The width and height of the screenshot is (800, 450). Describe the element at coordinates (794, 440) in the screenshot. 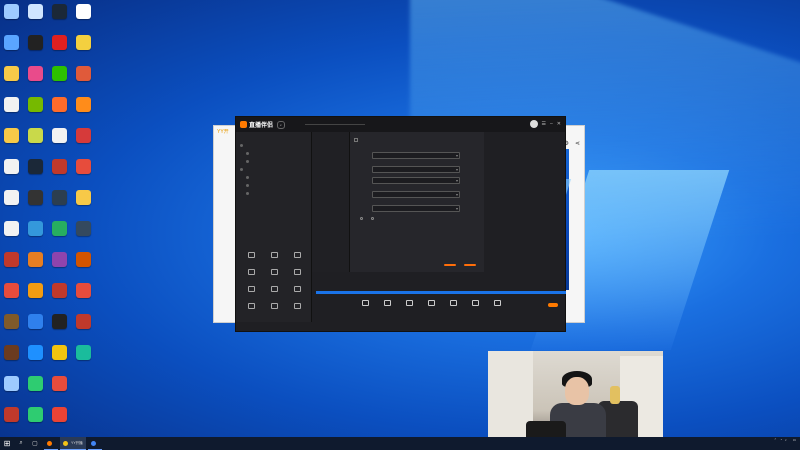

I see `notification-icon: ▭` at that location.